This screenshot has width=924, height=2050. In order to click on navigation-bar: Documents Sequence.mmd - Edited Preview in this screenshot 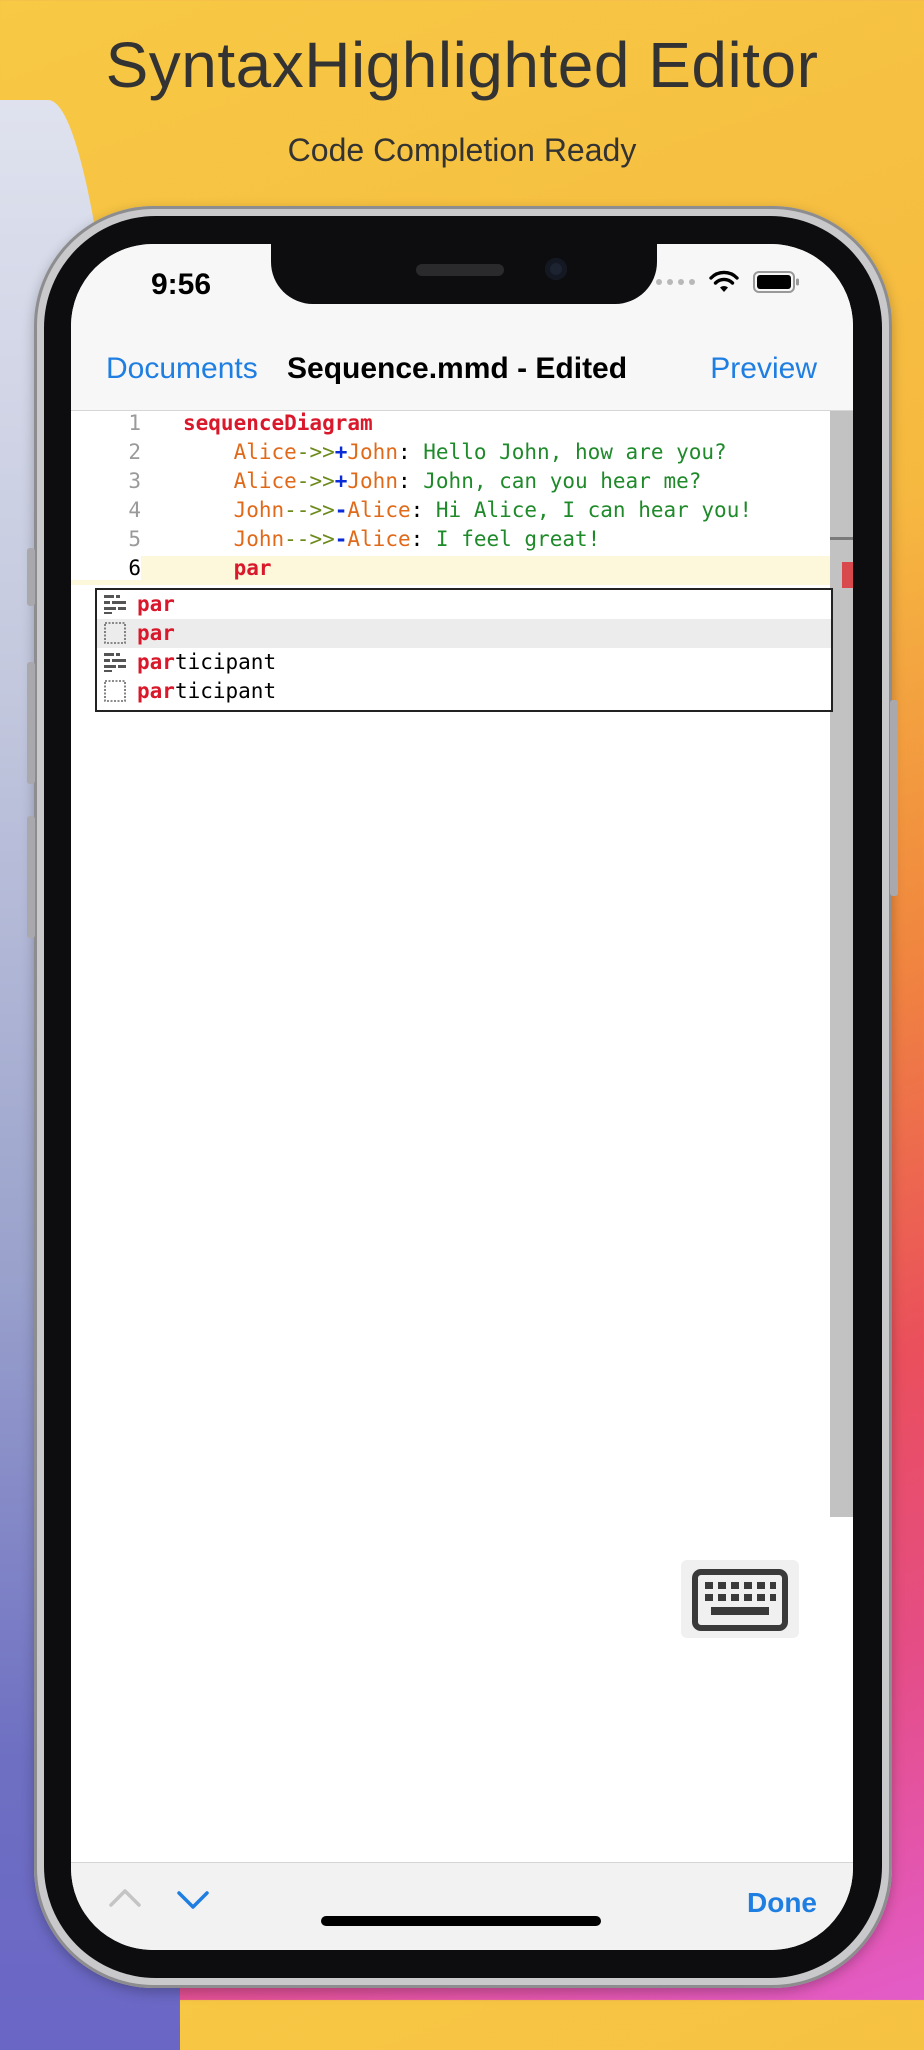, I will do `click(462, 367)`.